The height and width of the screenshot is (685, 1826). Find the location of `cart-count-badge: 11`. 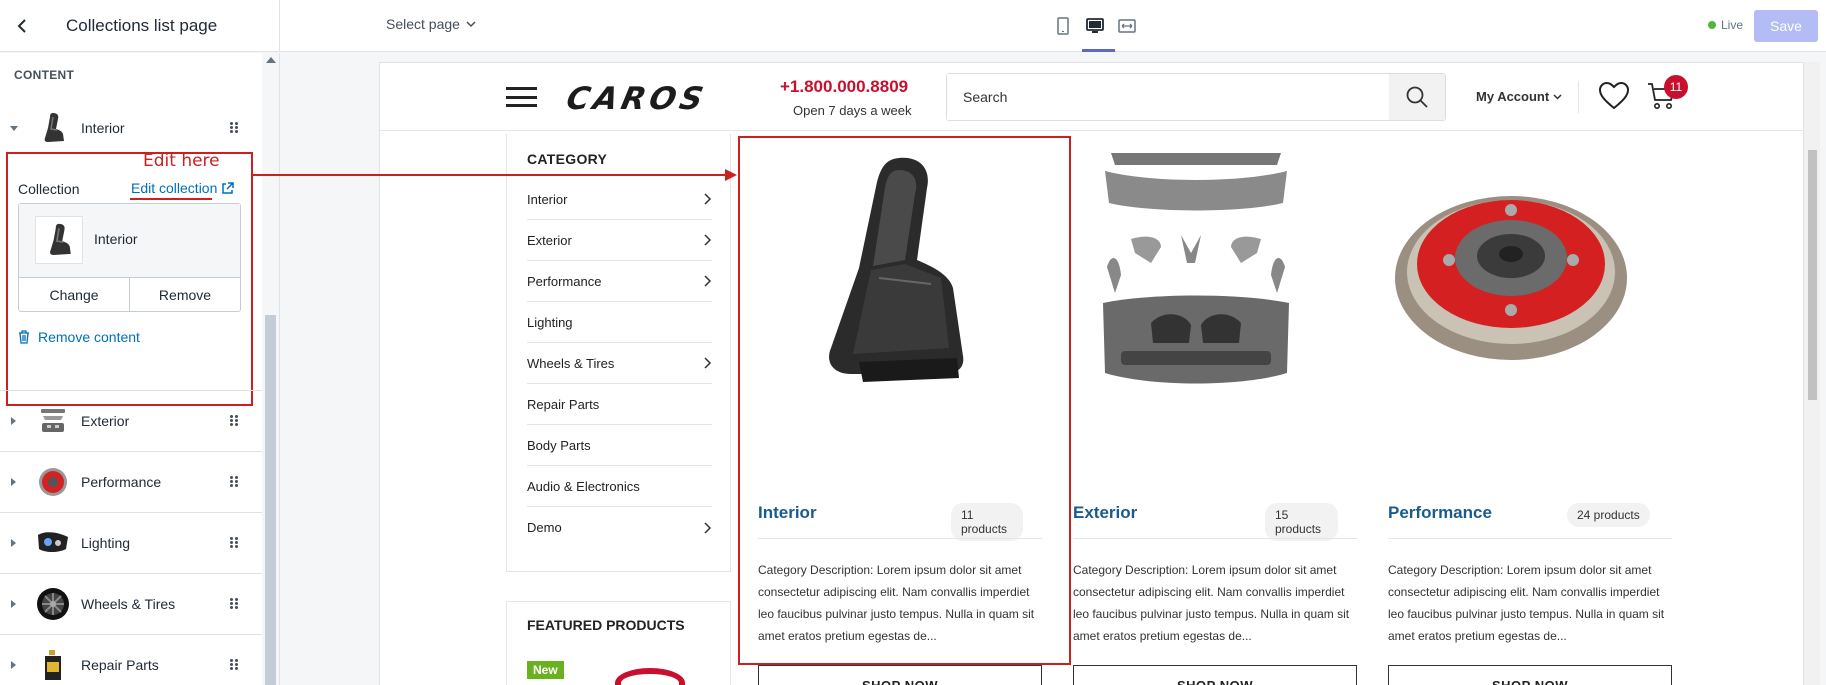

cart-count-badge: 11 is located at coordinates (1676, 87).